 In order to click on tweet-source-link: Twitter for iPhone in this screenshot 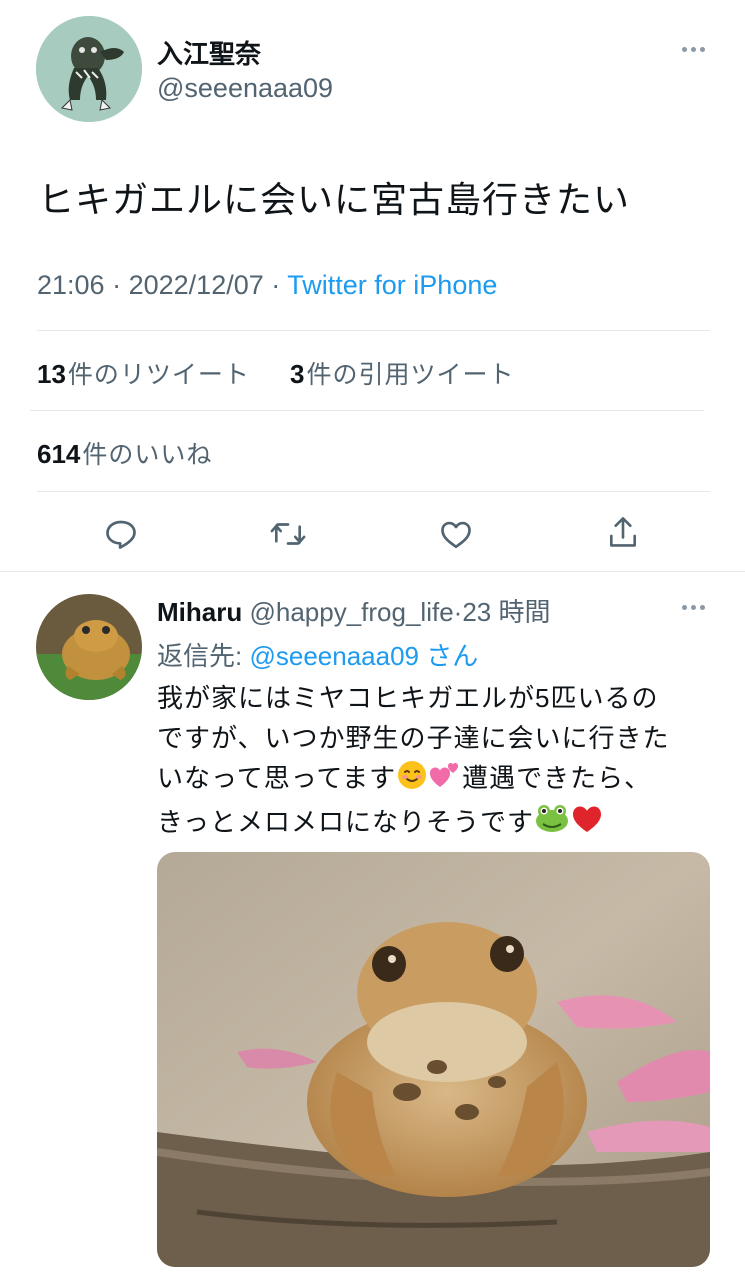, I will do `click(392, 285)`.